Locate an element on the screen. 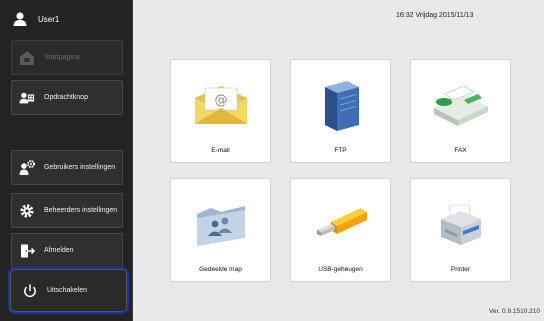  user-settings-button: Gebruikers instellingen is located at coordinates (67, 167).